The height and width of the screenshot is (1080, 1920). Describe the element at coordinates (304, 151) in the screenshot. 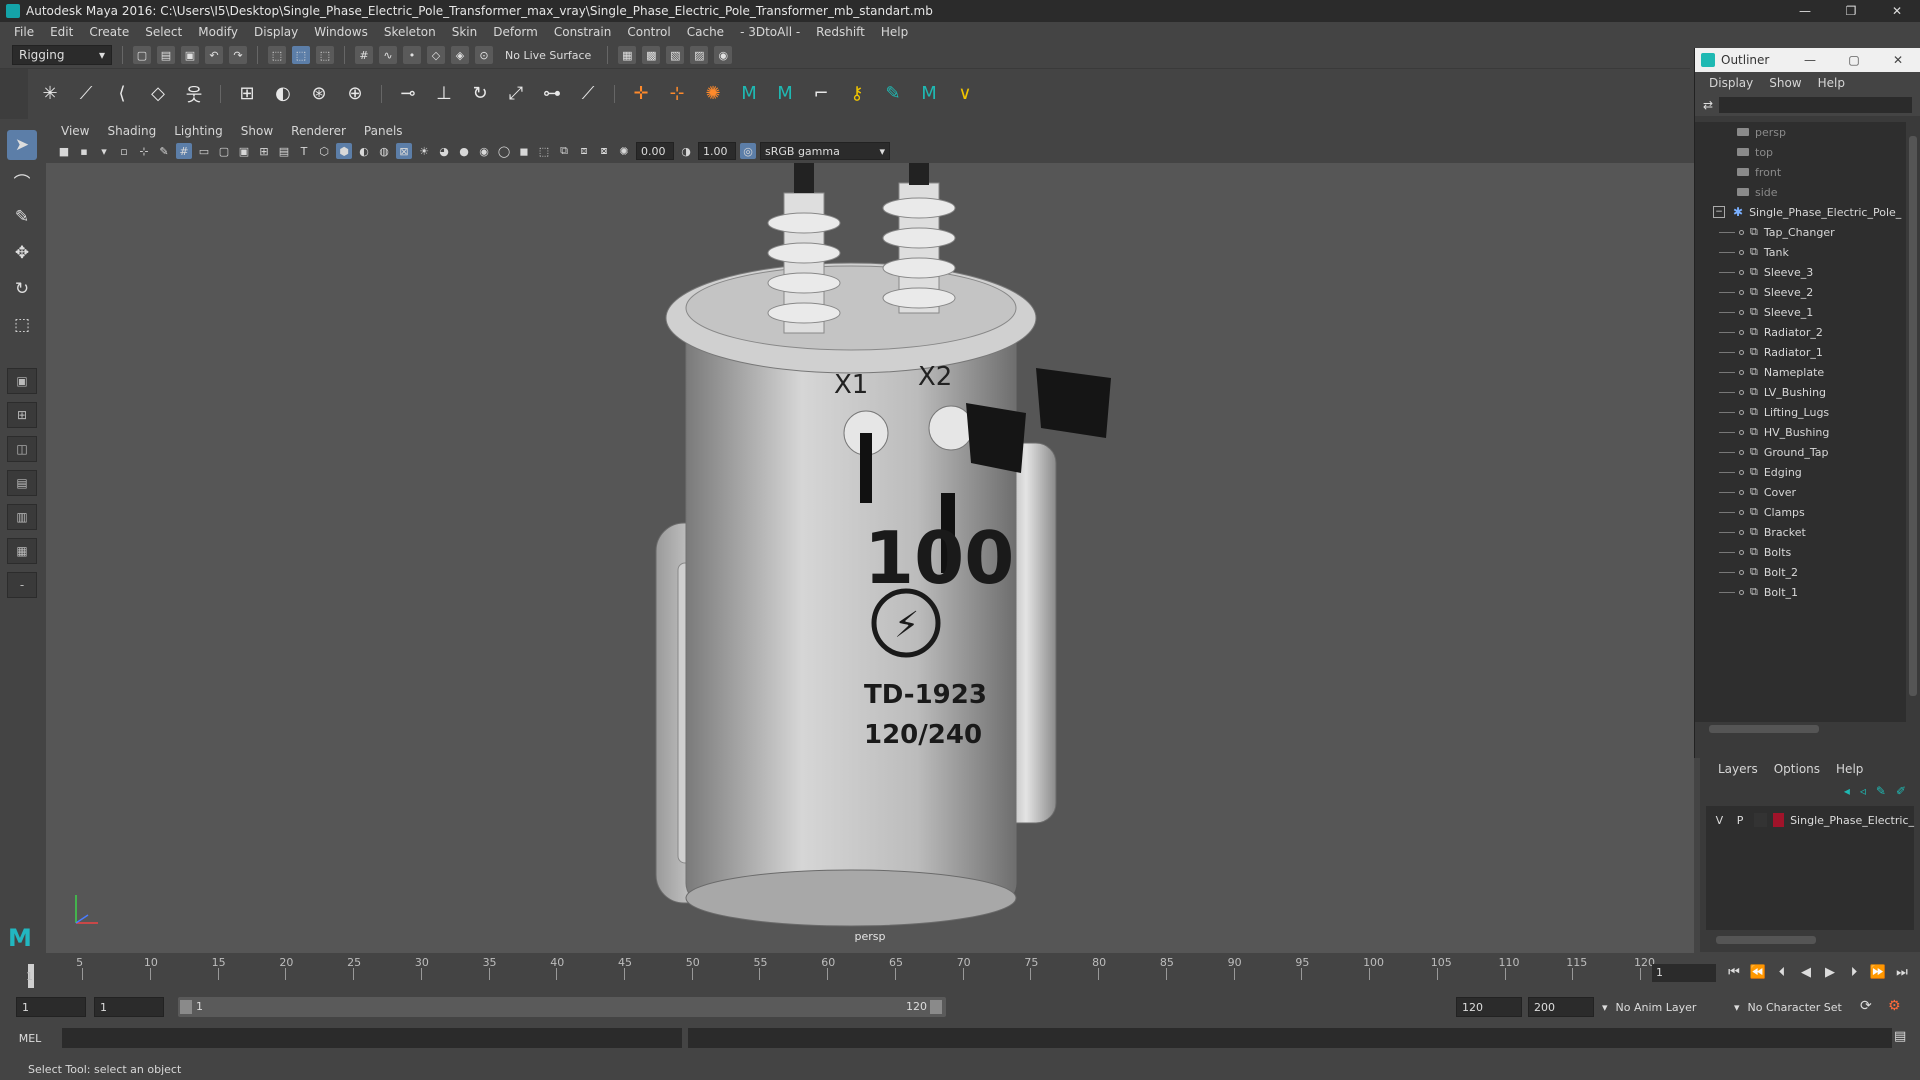

I see `safe-title-icon: T` at that location.